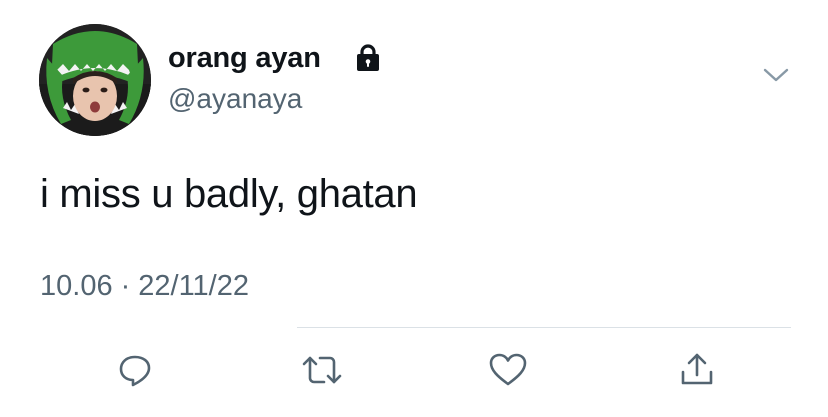 The image size is (828, 417). Describe the element at coordinates (193, 286) in the screenshot. I see `tweet-date: 22/11/22` at that location.